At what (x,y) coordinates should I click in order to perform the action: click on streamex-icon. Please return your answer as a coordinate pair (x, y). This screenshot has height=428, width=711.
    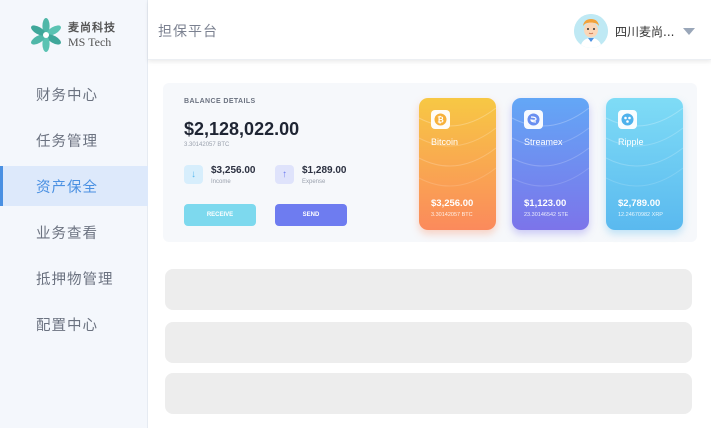
    Looking at the image, I should click on (533, 119).